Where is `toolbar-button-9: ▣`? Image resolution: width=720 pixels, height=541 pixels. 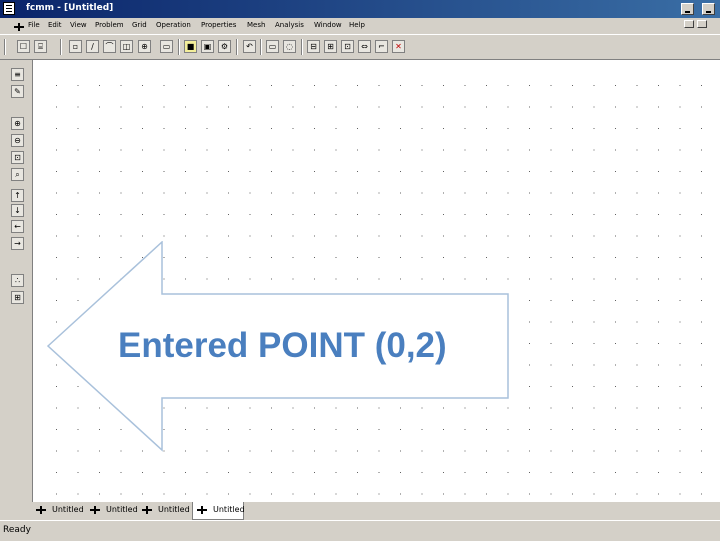 toolbar-button-9: ▣ is located at coordinates (207, 46).